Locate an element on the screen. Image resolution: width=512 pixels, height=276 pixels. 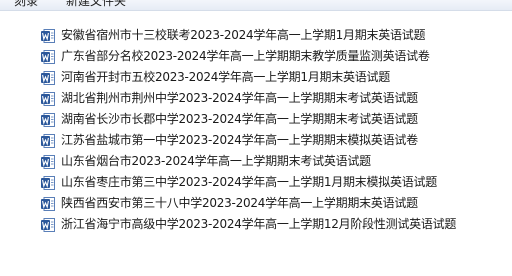
file-item: 安徽省宿州市十三校联考2023-2024学年高一上学期1月期末英语试题 is located at coordinates (233, 35).